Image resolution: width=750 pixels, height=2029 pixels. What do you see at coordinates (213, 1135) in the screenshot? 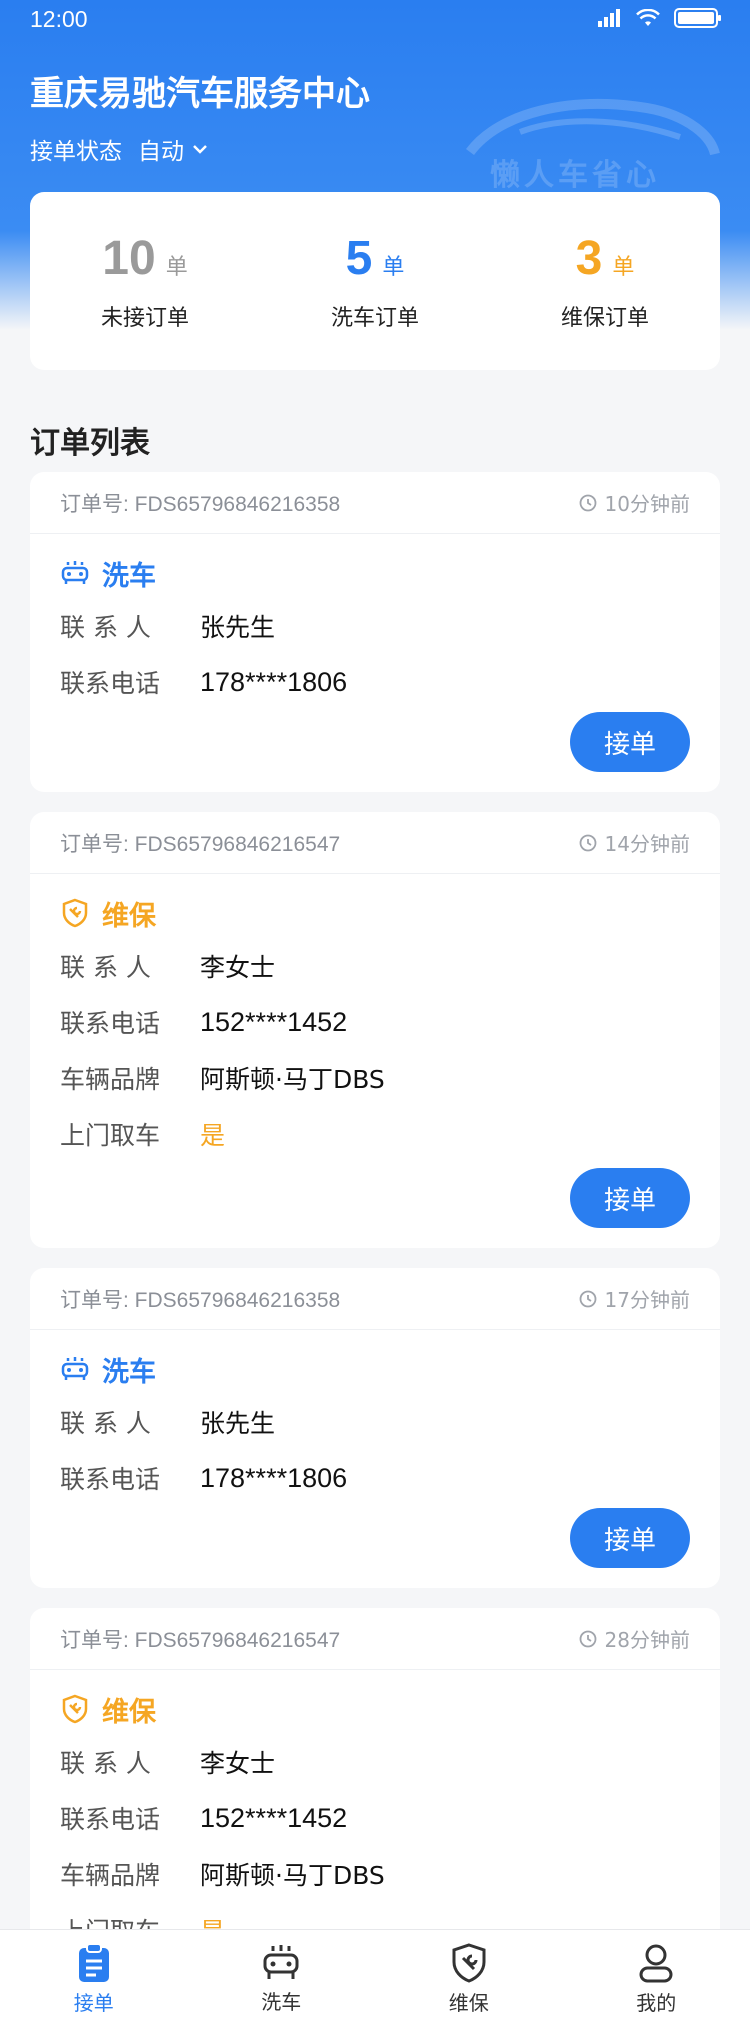
I see `pickup-value: 是` at bounding box center [213, 1135].